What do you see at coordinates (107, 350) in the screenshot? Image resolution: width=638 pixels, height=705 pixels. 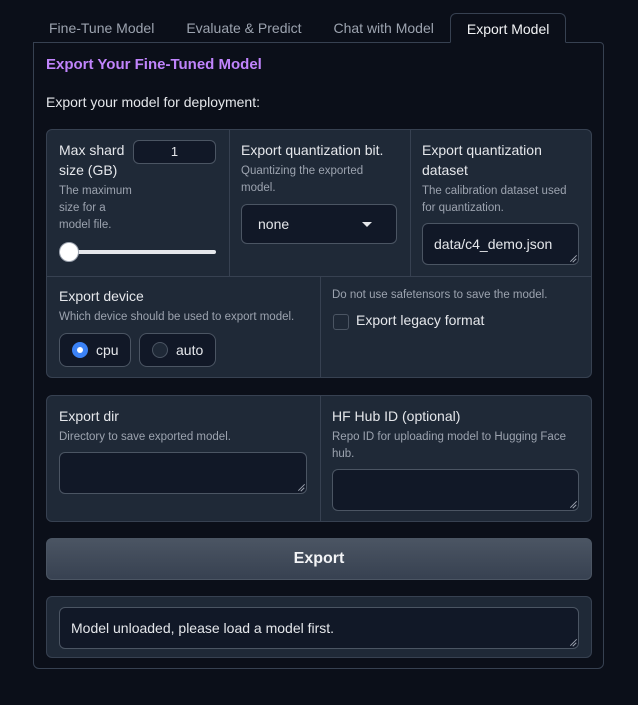 I see `device-radio-cpu-label: cpu` at bounding box center [107, 350].